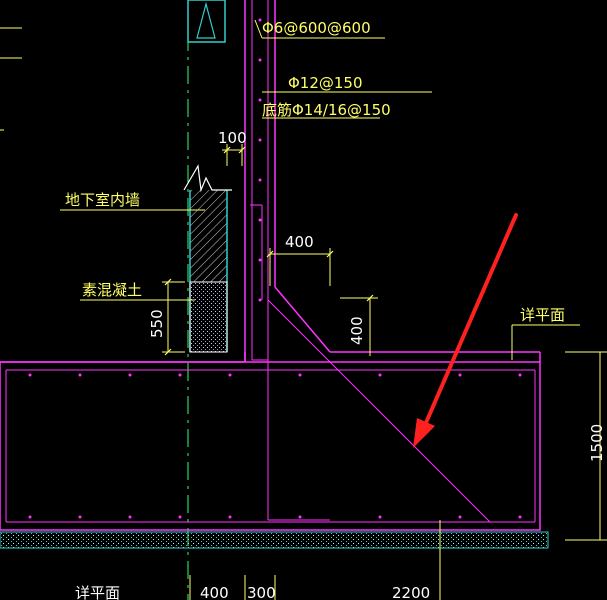  I want to click on dim-bottom-2200: 2200, so click(411, 592).